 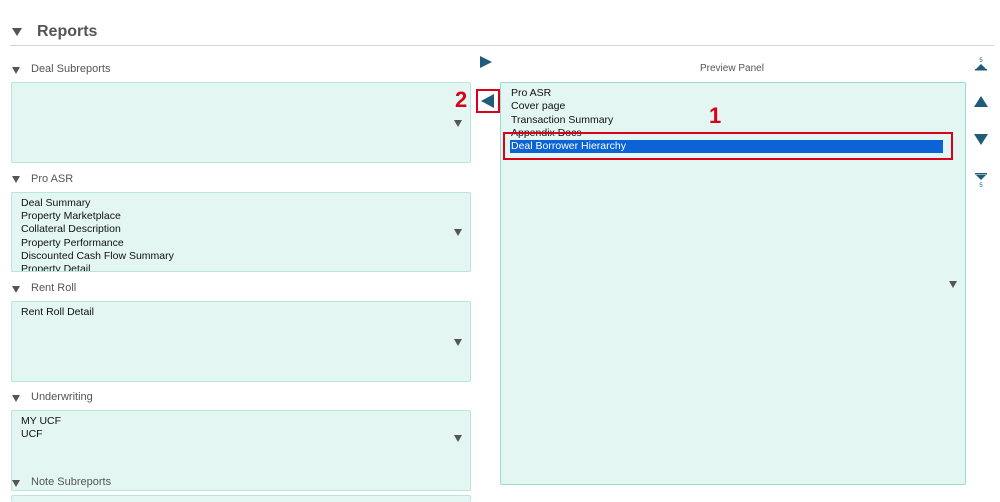 What do you see at coordinates (71, 482) in the screenshot?
I see `section-label-note-subreports: Note Subreports` at bounding box center [71, 482].